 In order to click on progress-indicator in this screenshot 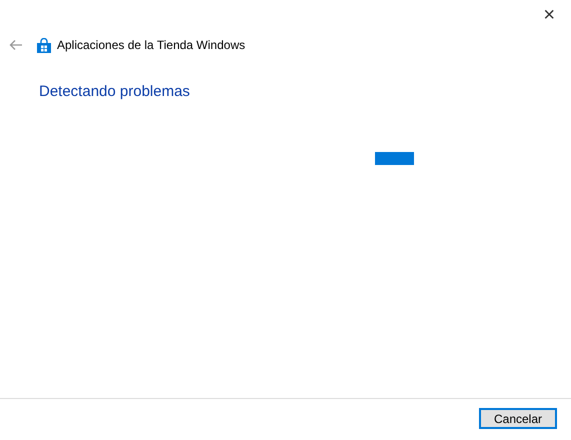, I will do `click(394, 158)`.